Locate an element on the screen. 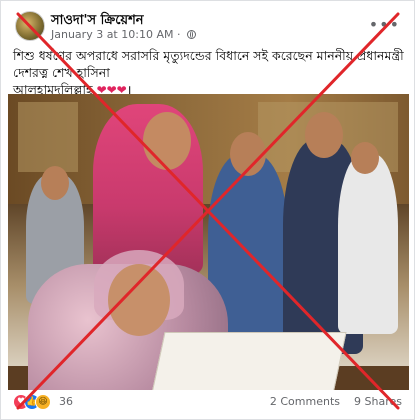 This screenshot has width=415, height=420. comments-count: 2 Comments is located at coordinates (305, 401).